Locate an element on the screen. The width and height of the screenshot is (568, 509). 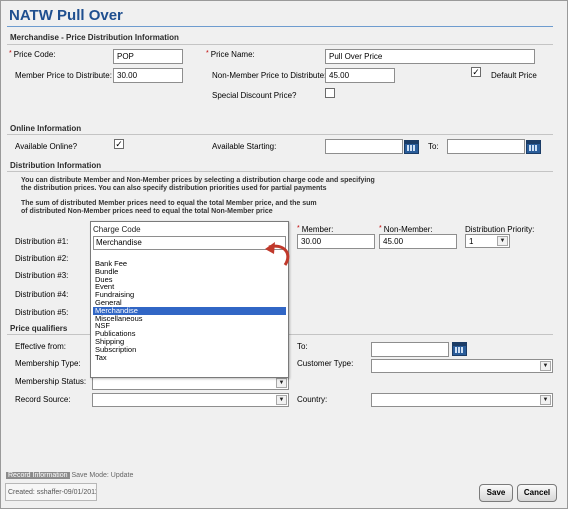
member-header: * Member: is located at coordinates (315, 229).